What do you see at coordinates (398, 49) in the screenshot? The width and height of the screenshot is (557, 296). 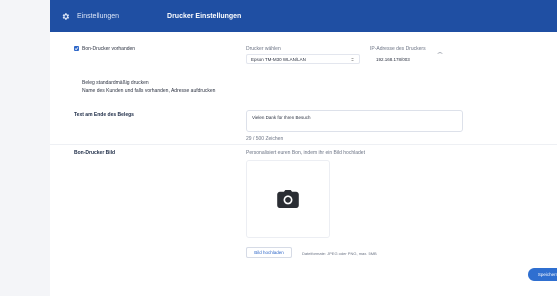 I see `ip-field-label: IP-Adresse des Druckers` at bounding box center [398, 49].